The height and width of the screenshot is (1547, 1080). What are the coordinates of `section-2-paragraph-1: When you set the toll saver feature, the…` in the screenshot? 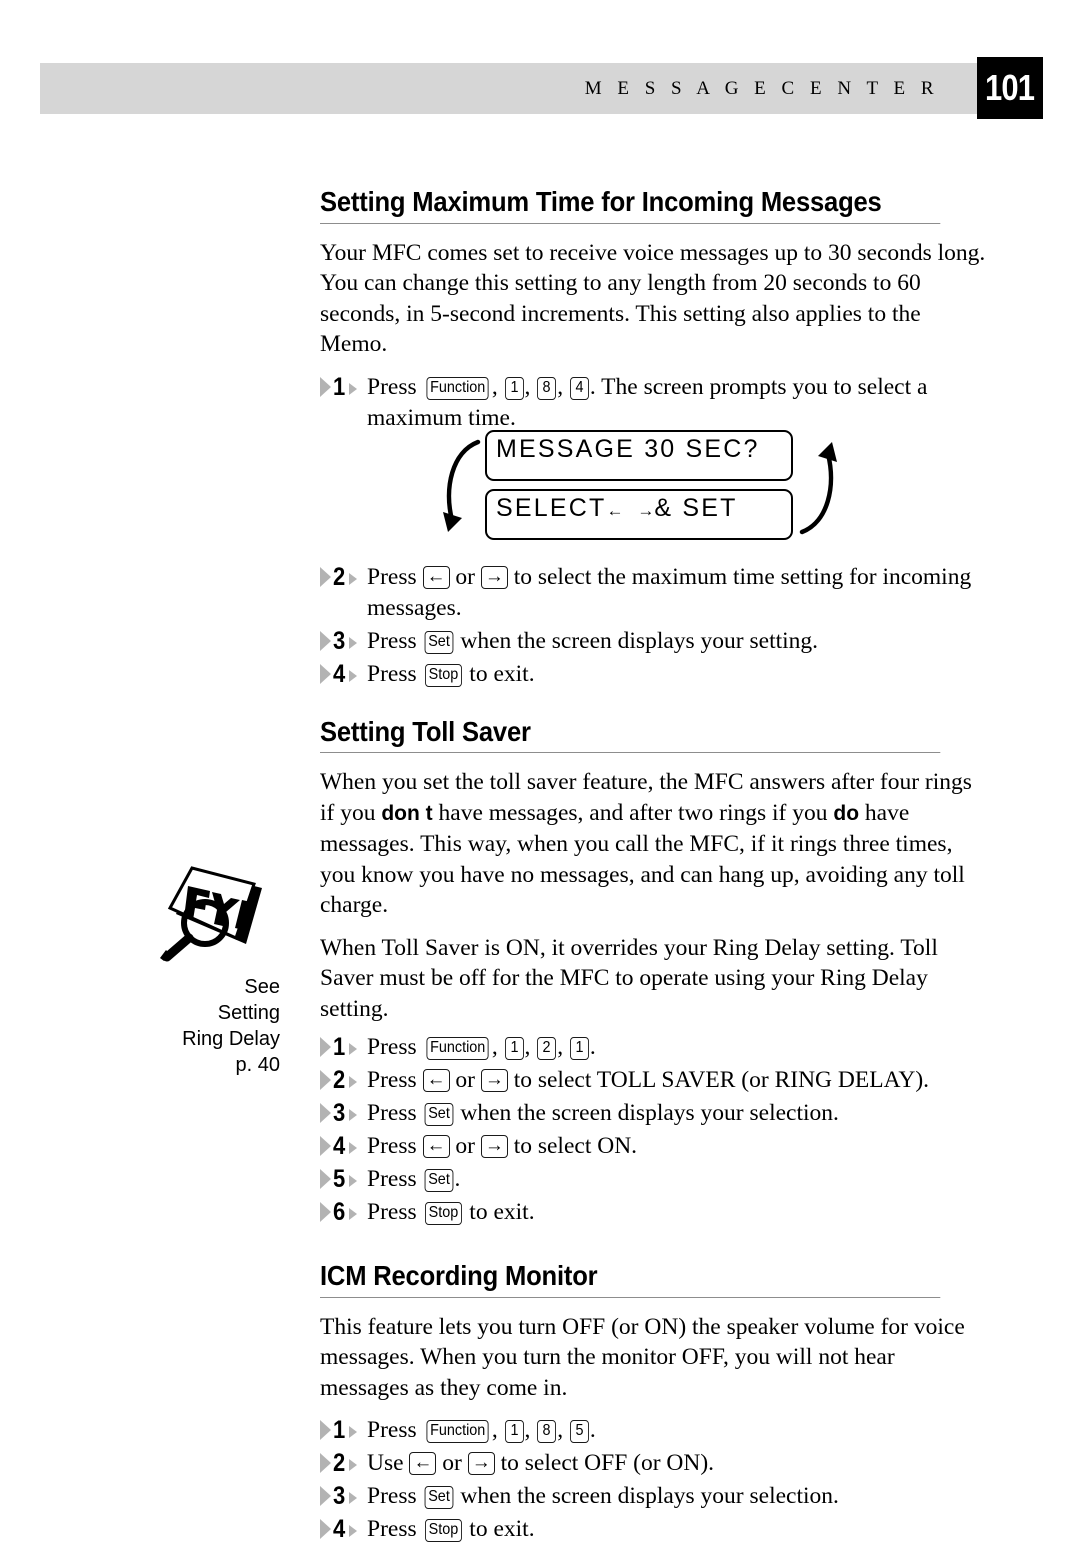 It's located at (653, 844).